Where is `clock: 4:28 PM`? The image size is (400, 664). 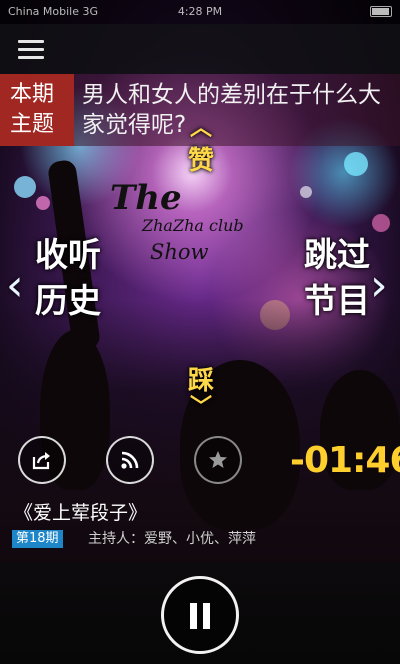 clock: 4:28 PM is located at coordinates (200, 11).